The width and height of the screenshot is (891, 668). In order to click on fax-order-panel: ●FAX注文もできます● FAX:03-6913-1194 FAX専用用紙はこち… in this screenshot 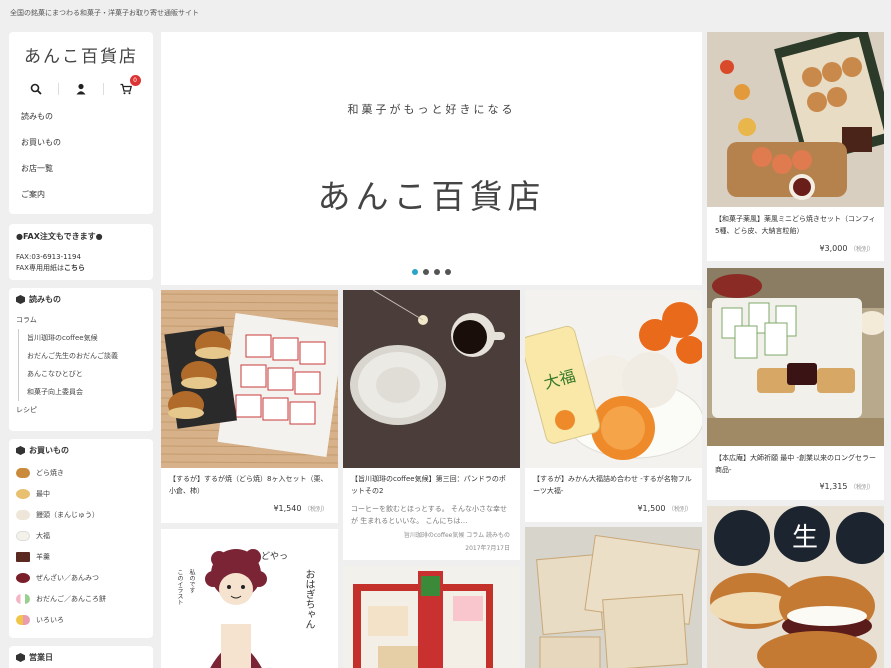, I will do `click(81, 252)`.